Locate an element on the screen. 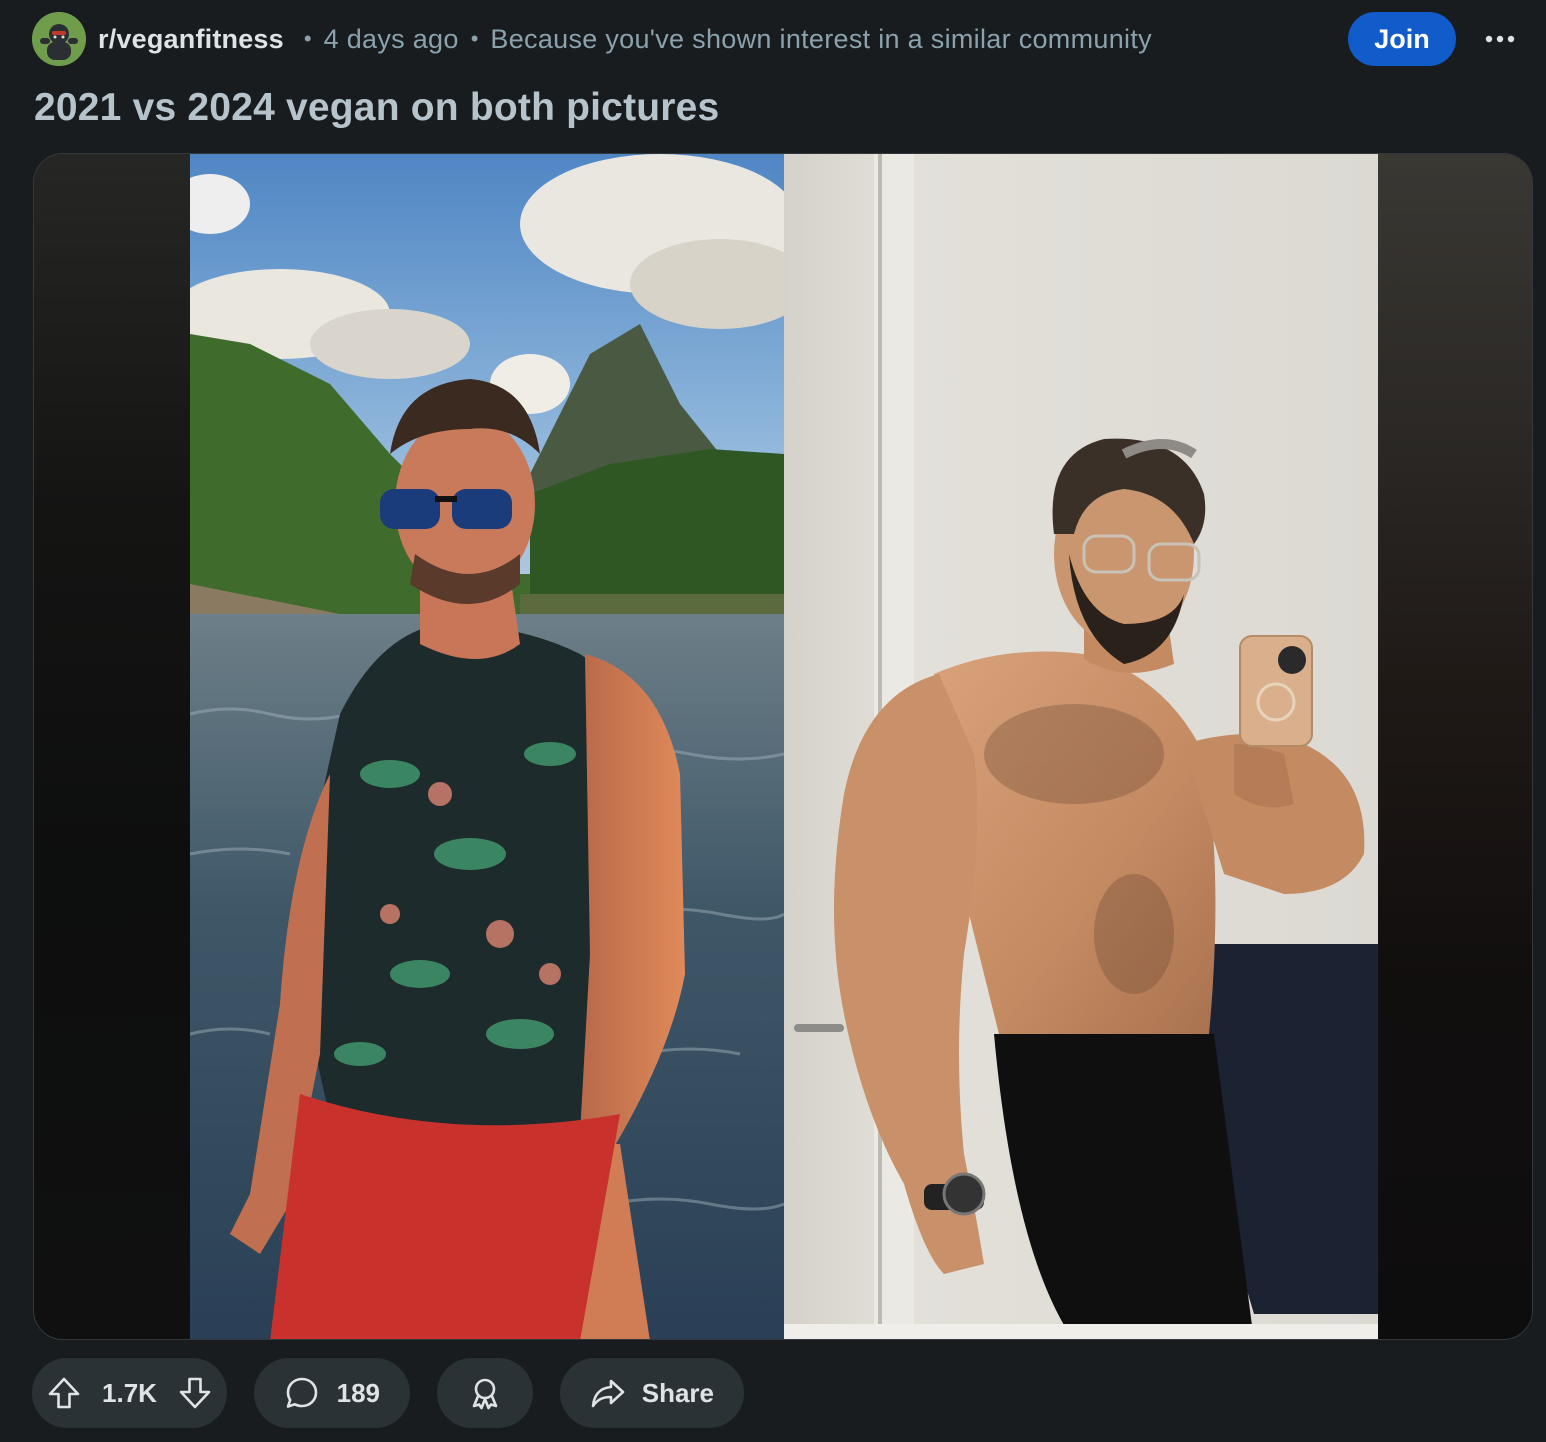 Image resolution: width=1546 pixels, height=1442 pixels. post-action-bar: 1.7K 189 Share is located at coordinates (388, 1393).